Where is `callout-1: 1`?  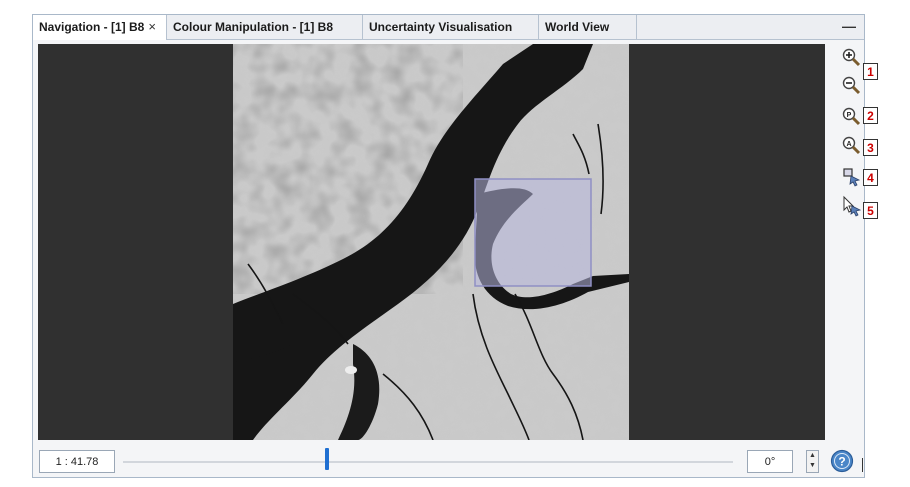
callout-1: 1 is located at coordinates (870, 71).